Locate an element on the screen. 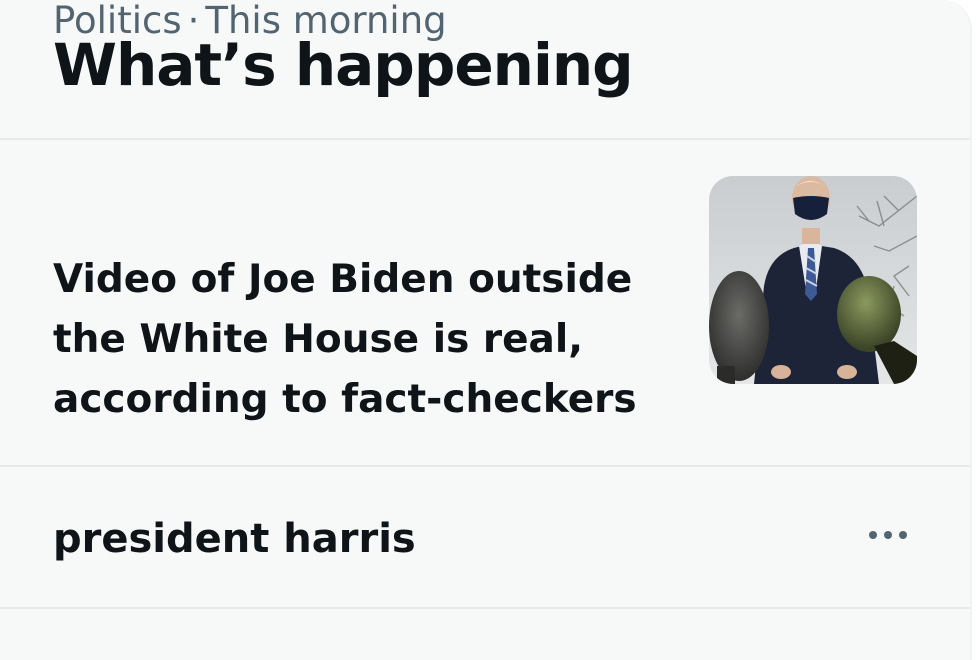 The height and width of the screenshot is (660, 980). trend-meta: Politics · This morning is located at coordinates (250, 20).